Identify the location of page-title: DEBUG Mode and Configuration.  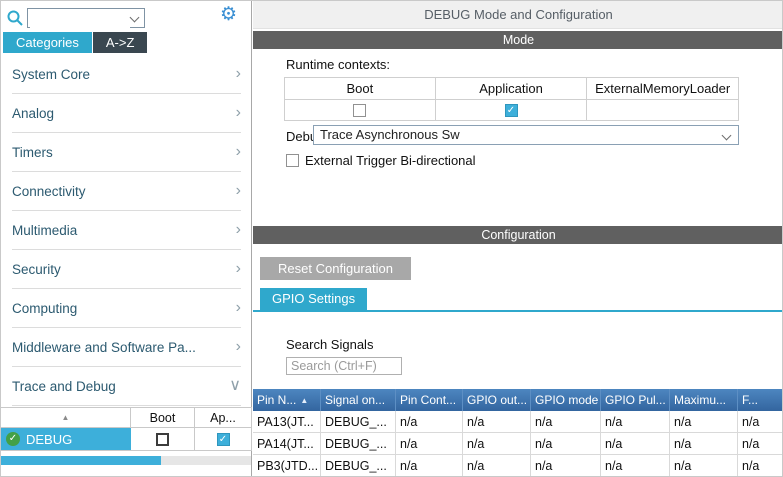
(517, 15).